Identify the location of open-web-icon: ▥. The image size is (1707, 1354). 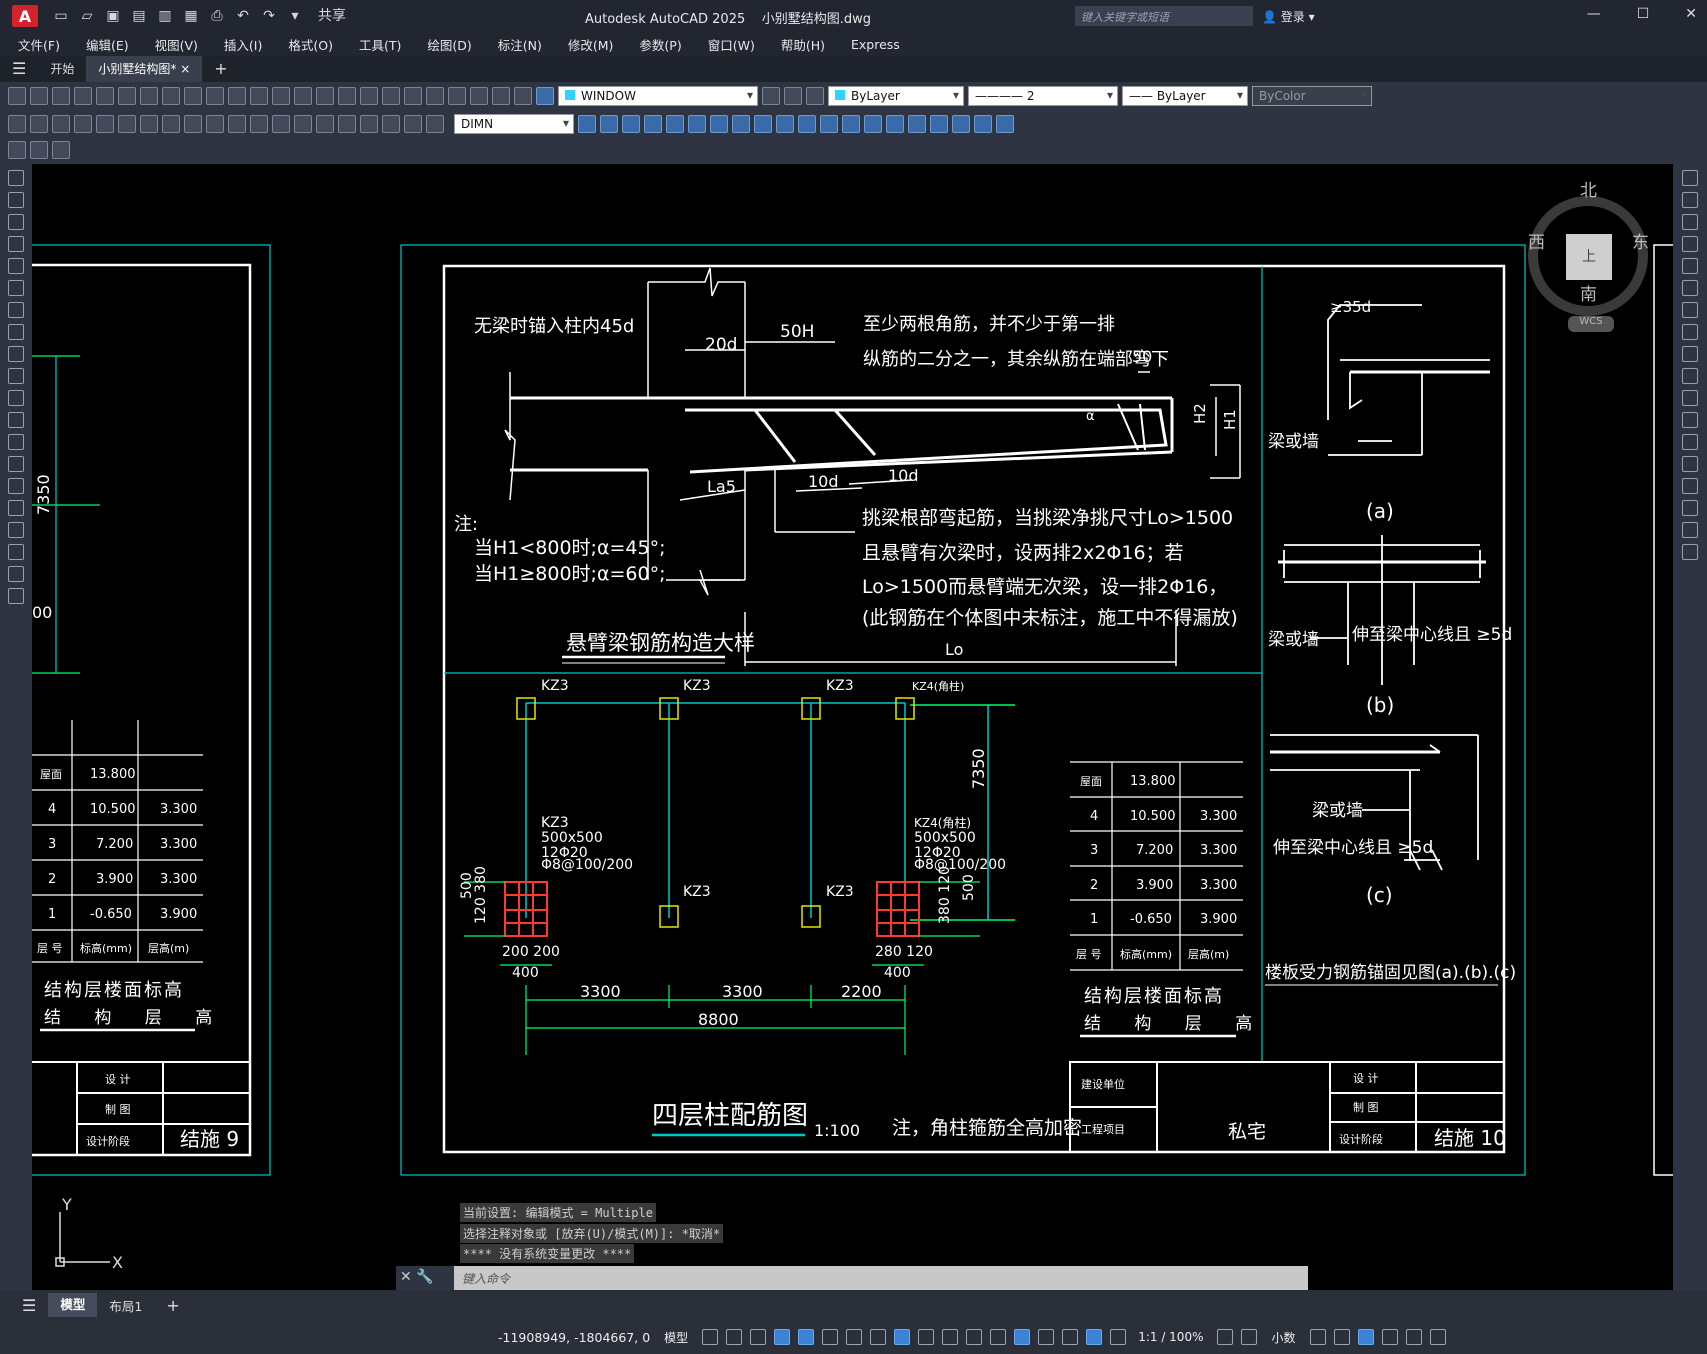
(165, 16).